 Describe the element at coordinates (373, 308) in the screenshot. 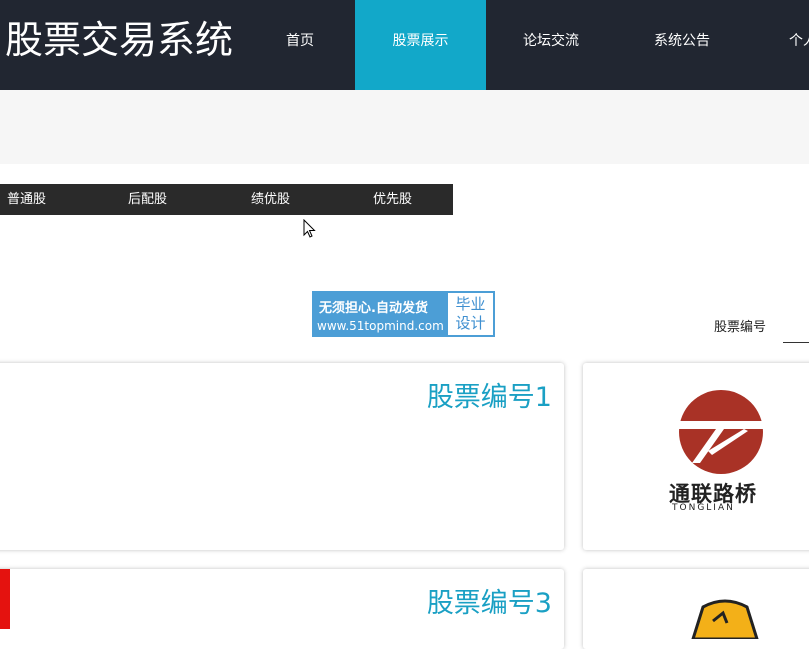

I see `ad-slogan: 无须担心.自动发货` at that location.